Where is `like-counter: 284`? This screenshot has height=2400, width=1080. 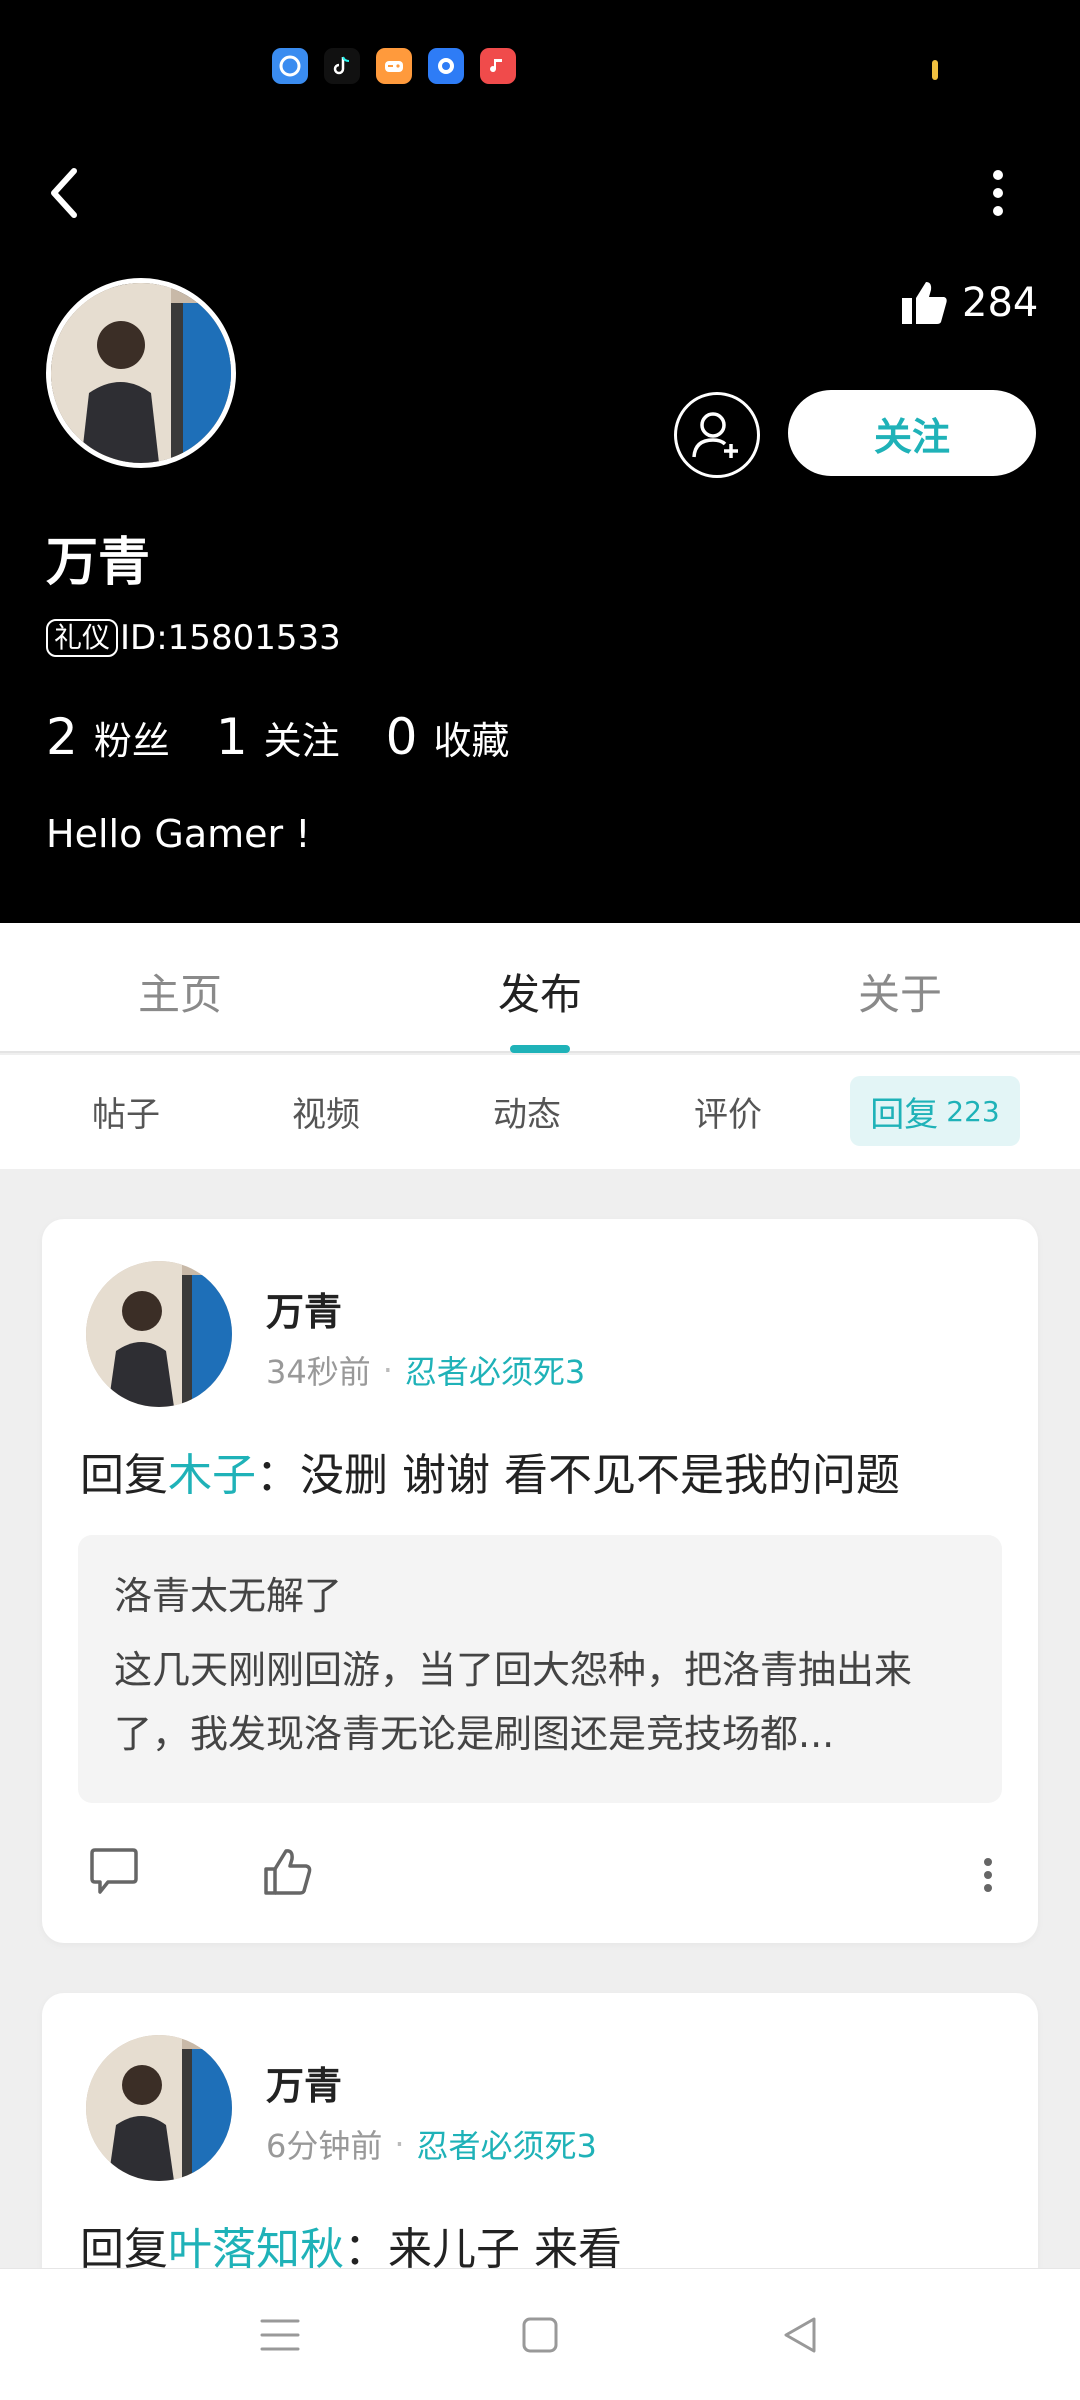 like-counter: 284 is located at coordinates (969, 303).